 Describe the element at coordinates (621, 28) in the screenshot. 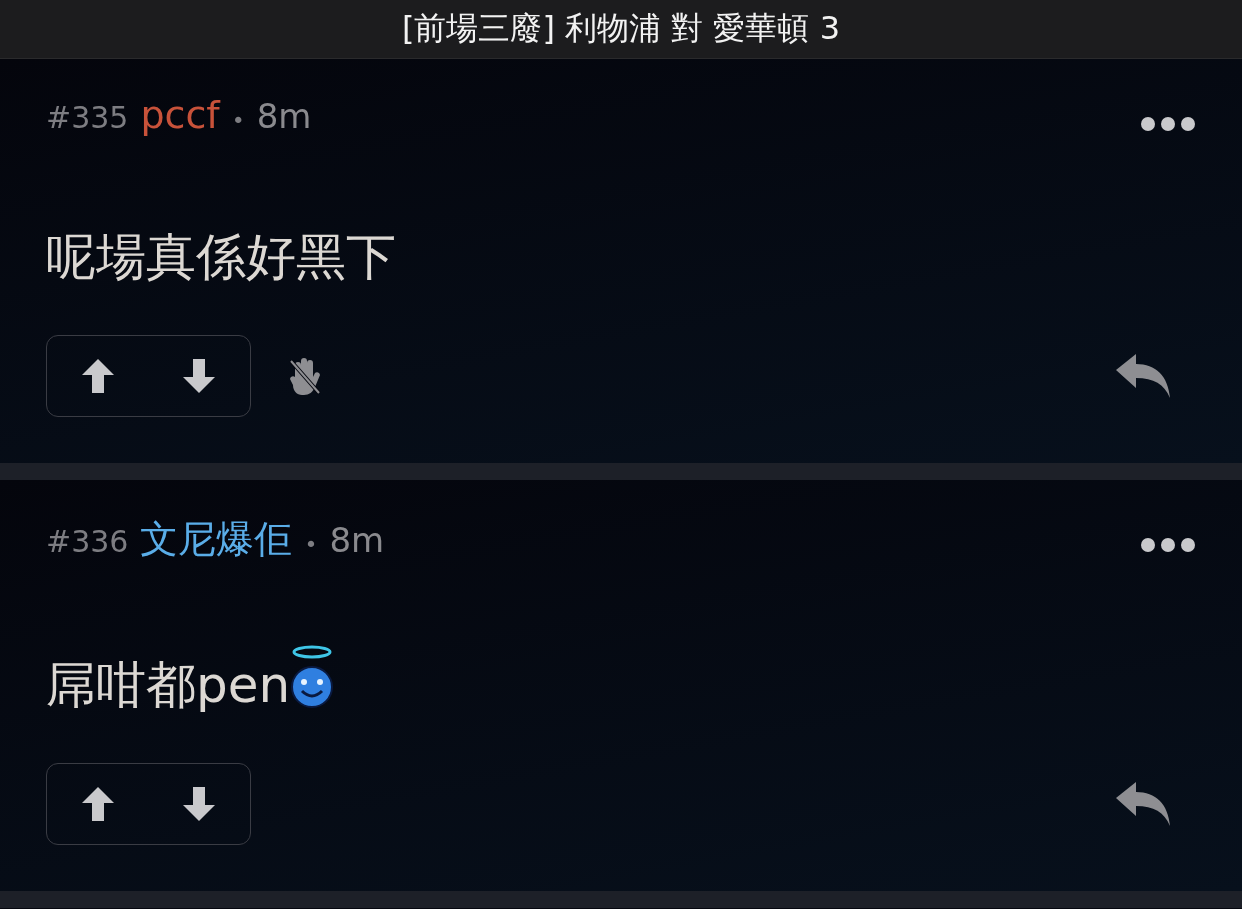

I see `window-title: [前場三廢] 利物浦 對 愛華頓 3` at that location.